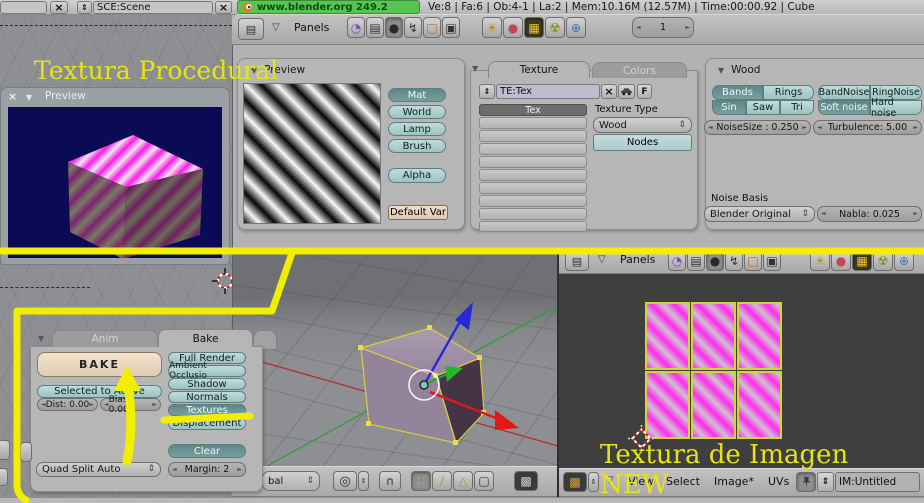 This screenshot has width=924, height=503. What do you see at coordinates (130, 405) in the screenshot?
I see `bias-stepper: ◄ Bias: 0.00 ►` at bounding box center [130, 405].